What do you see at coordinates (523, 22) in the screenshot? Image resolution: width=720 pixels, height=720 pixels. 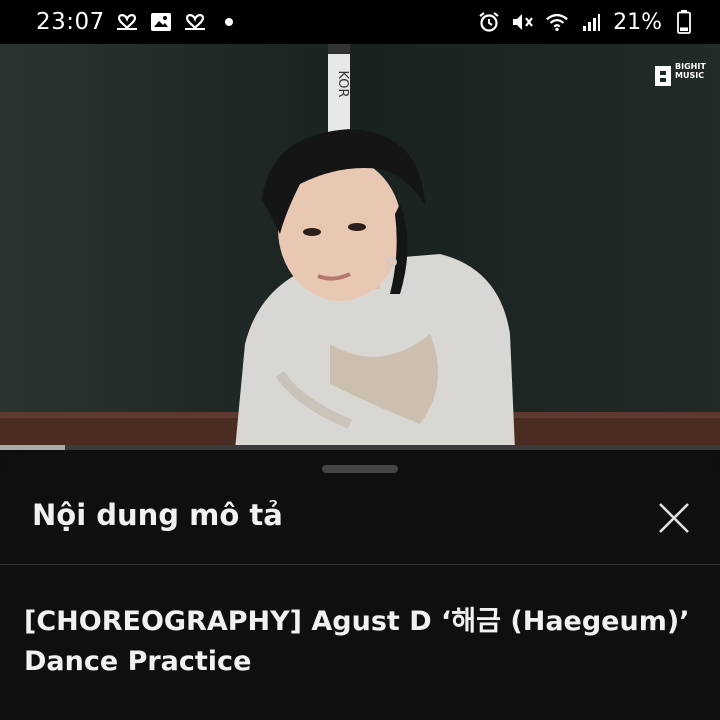 I see `mute-icon` at bounding box center [523, 22].